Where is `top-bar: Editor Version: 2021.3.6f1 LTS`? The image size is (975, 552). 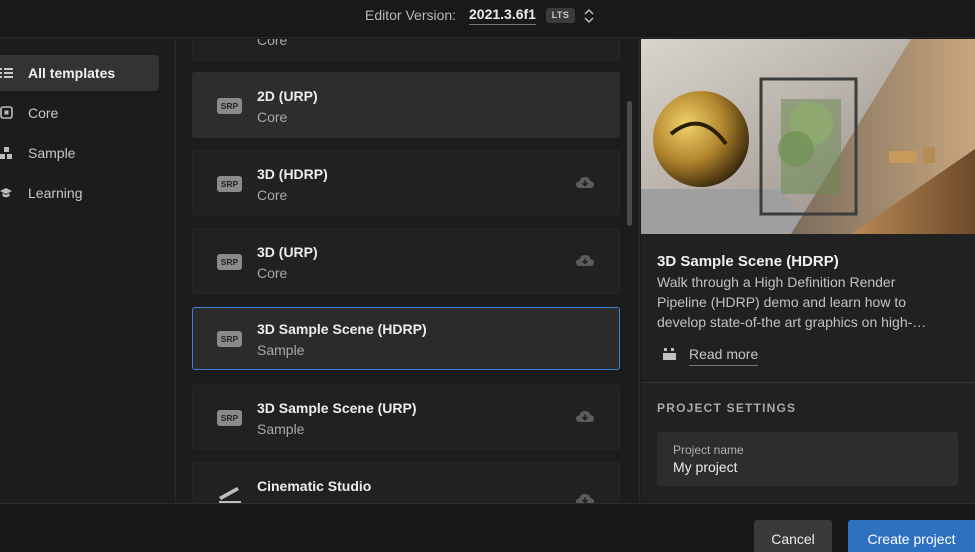 top-bar: Editor Version: 2021.3.6f1 LTS is located at coordinates (487, 19).